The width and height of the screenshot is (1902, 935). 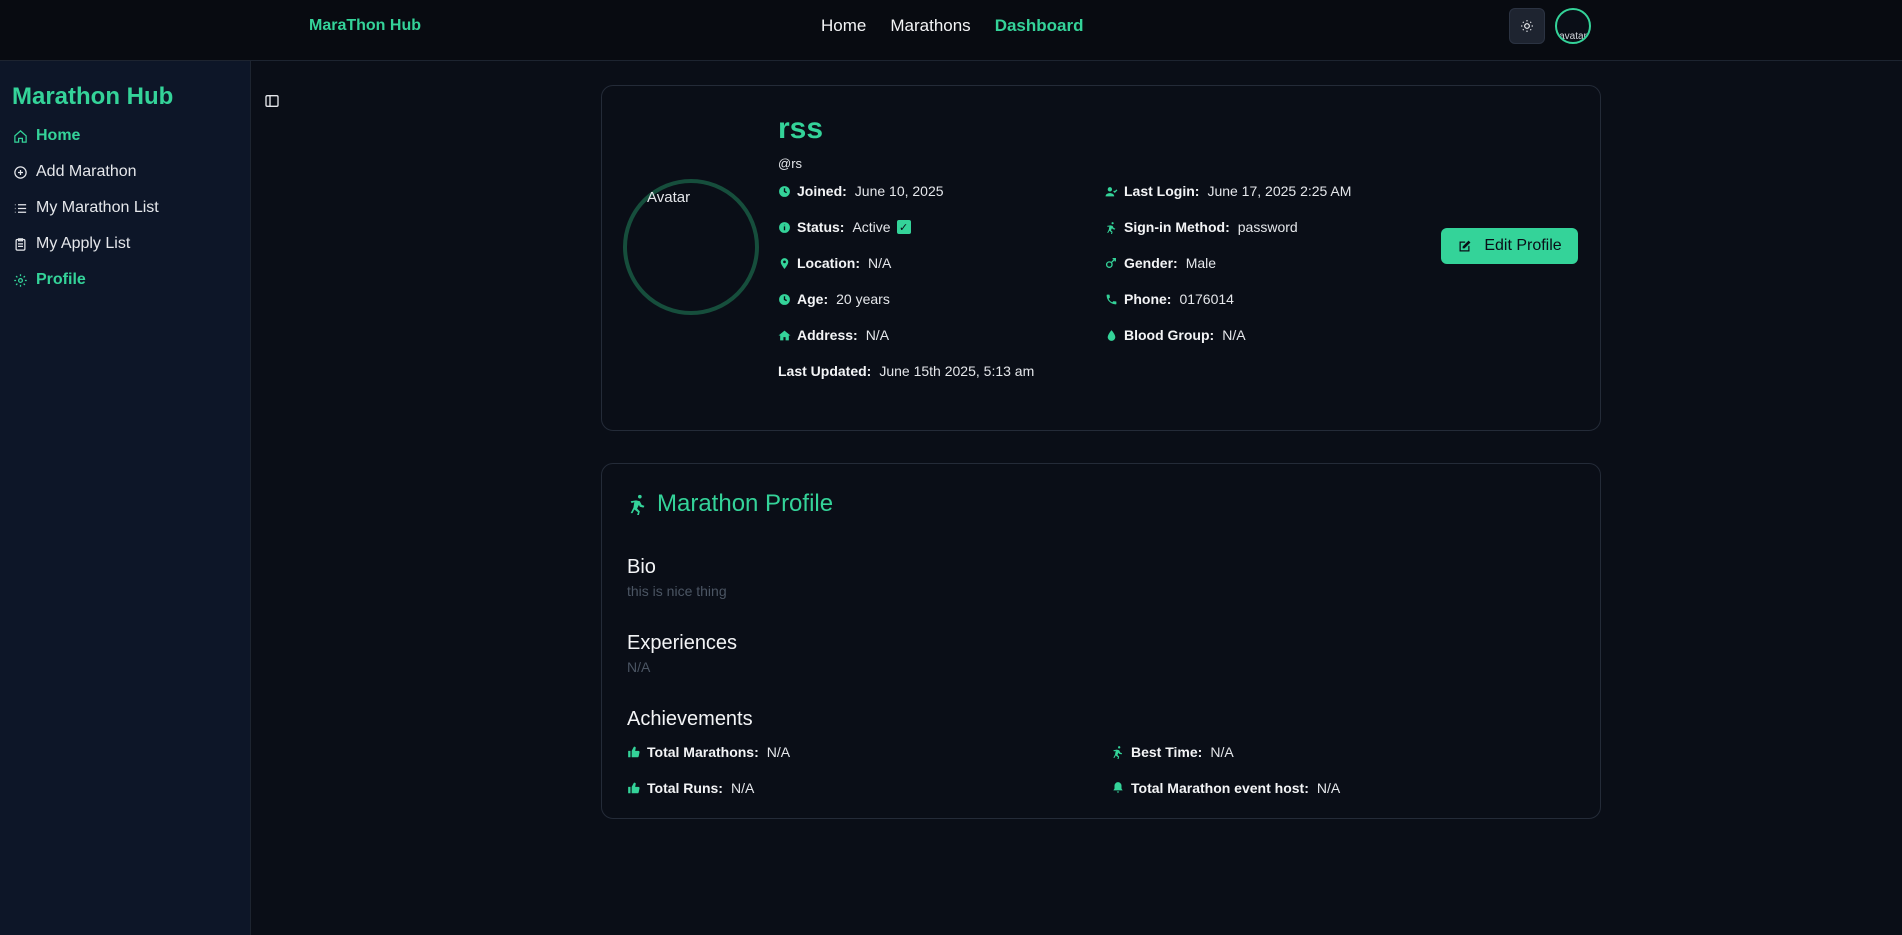 What do you see at coordinates (1151, 263) in the screenshot?
I see `gender-label: Gender:` at bounding box center [1151, 263].